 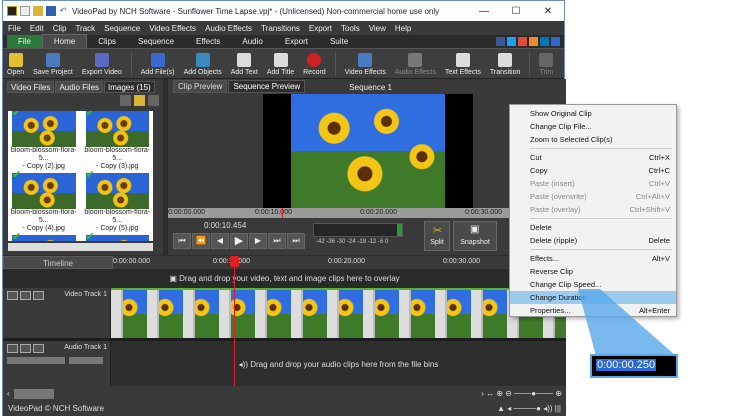 I want to click on add-text-button: Add Text, so click(x=244, y=64).